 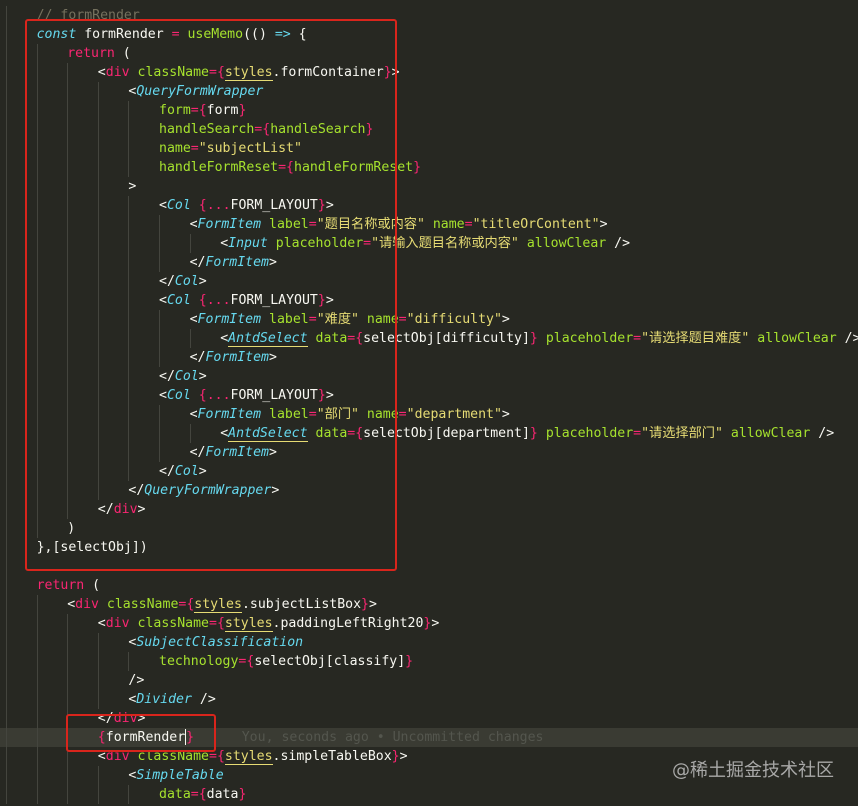 What do you see at coordinates (429, 34) in the screenshot?
I see `code-line: const formRender = useMemo(() => {` at bounding box center [429, 34].